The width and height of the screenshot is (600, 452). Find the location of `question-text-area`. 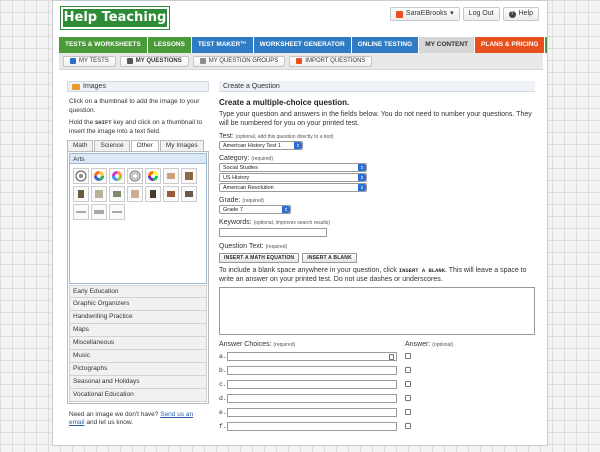

question-text-area is located at coordinates (377, 311).